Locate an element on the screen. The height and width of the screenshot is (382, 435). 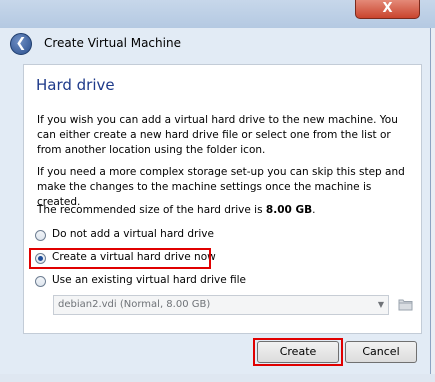
chevron-down-icon: ▼ is located at coordinates (380, 304).